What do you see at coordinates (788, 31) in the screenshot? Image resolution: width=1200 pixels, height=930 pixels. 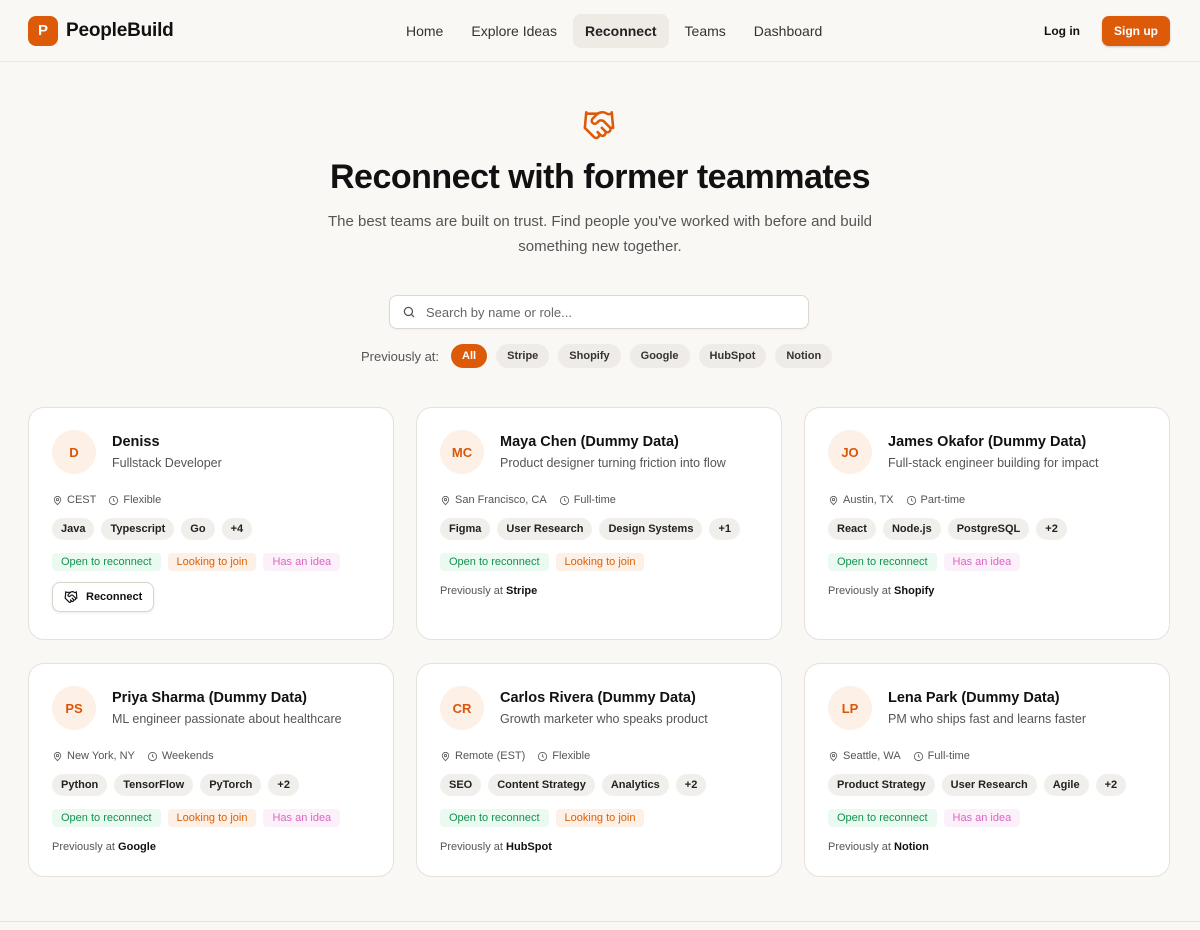 I see `nav-dashboard: Dashboard` at bounding box center [788, 31].